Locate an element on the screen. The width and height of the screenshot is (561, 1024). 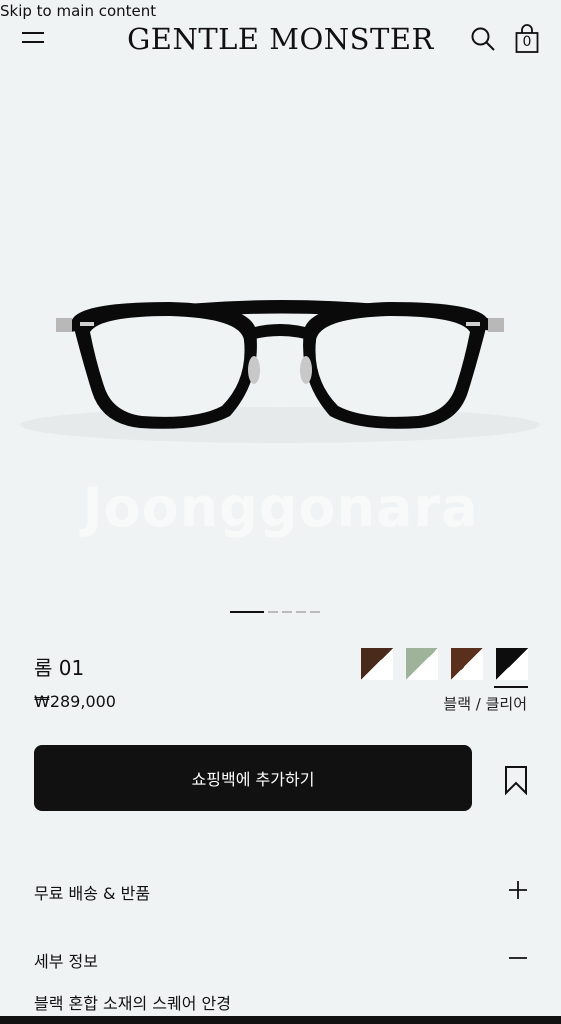
watermark: Joonggonara is located at coordinates (280, 507).